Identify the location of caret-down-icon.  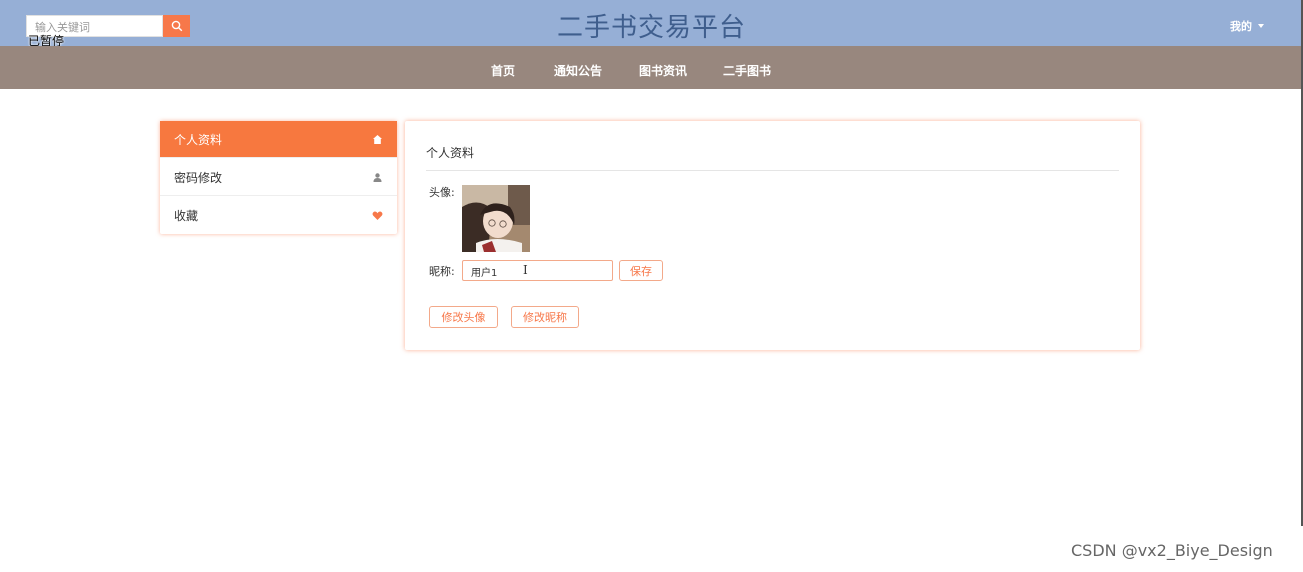
(1261, 26).